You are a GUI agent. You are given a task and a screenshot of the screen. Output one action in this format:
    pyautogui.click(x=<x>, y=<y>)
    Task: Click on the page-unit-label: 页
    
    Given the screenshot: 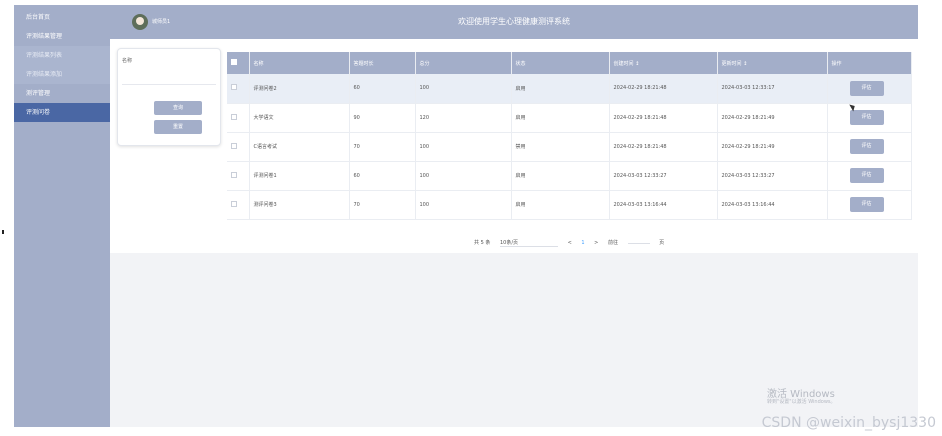 What is the action you would take?
    pyautogui.click(x=662, y=243)
    